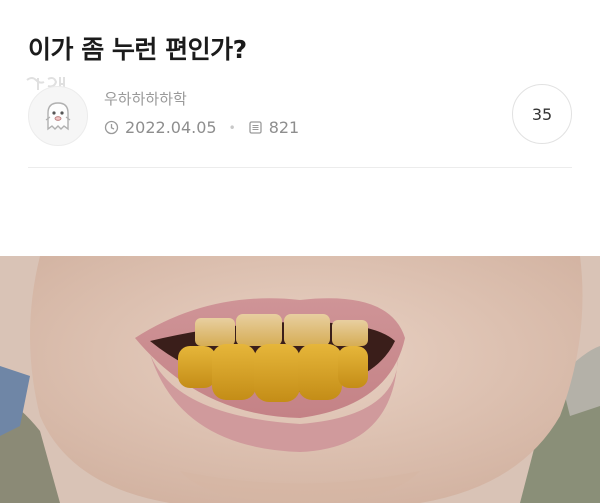 The height and width of the screenshot is (503, 600). What do you see at coordinates (300, 167) in the screenshot?
I see `header-divider` at bounding box center [300, 167].